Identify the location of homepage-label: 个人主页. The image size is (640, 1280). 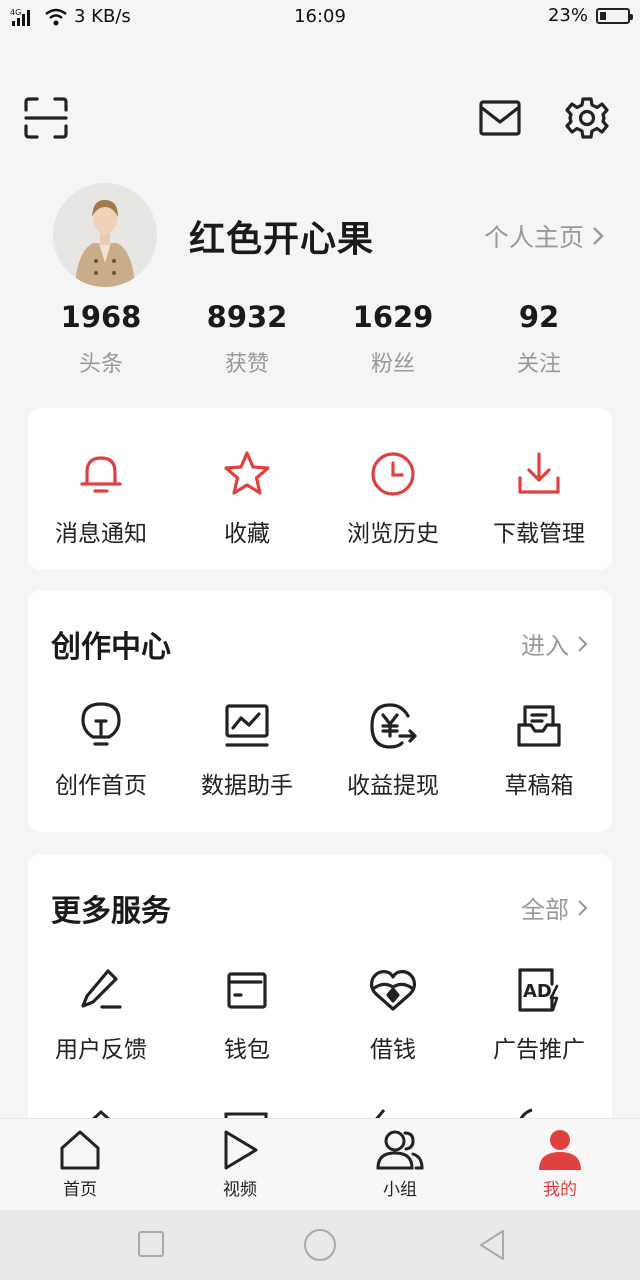
(533, 237).